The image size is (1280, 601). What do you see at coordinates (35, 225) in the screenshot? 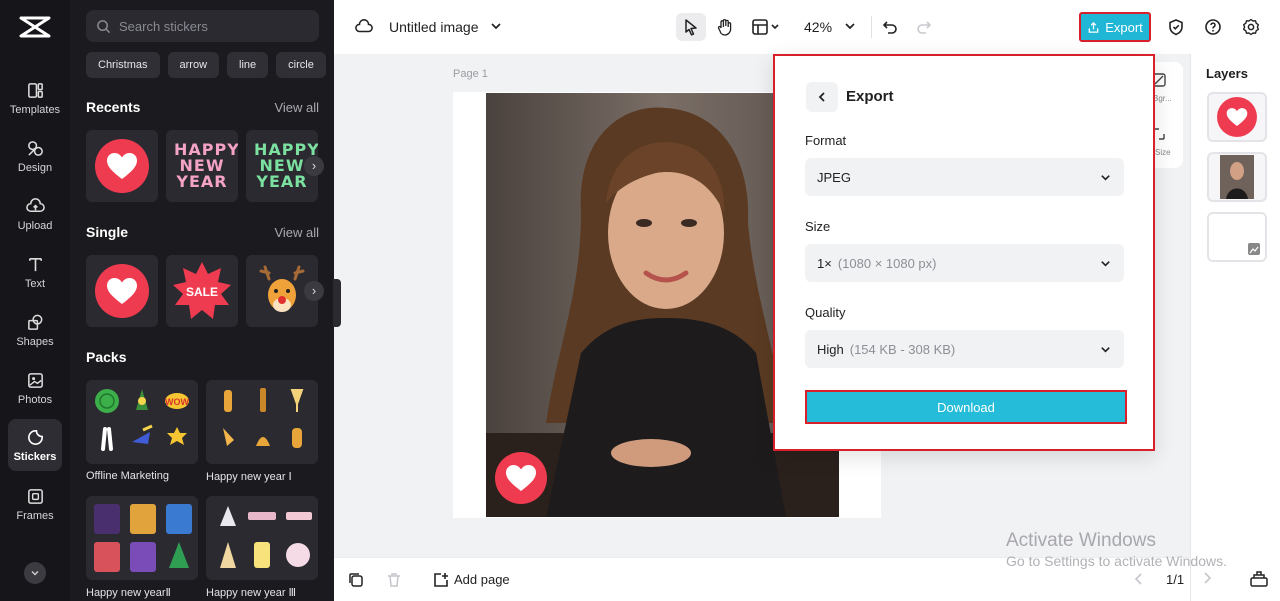
I see `rail-label: Upload` at bounding box center [35, 225].